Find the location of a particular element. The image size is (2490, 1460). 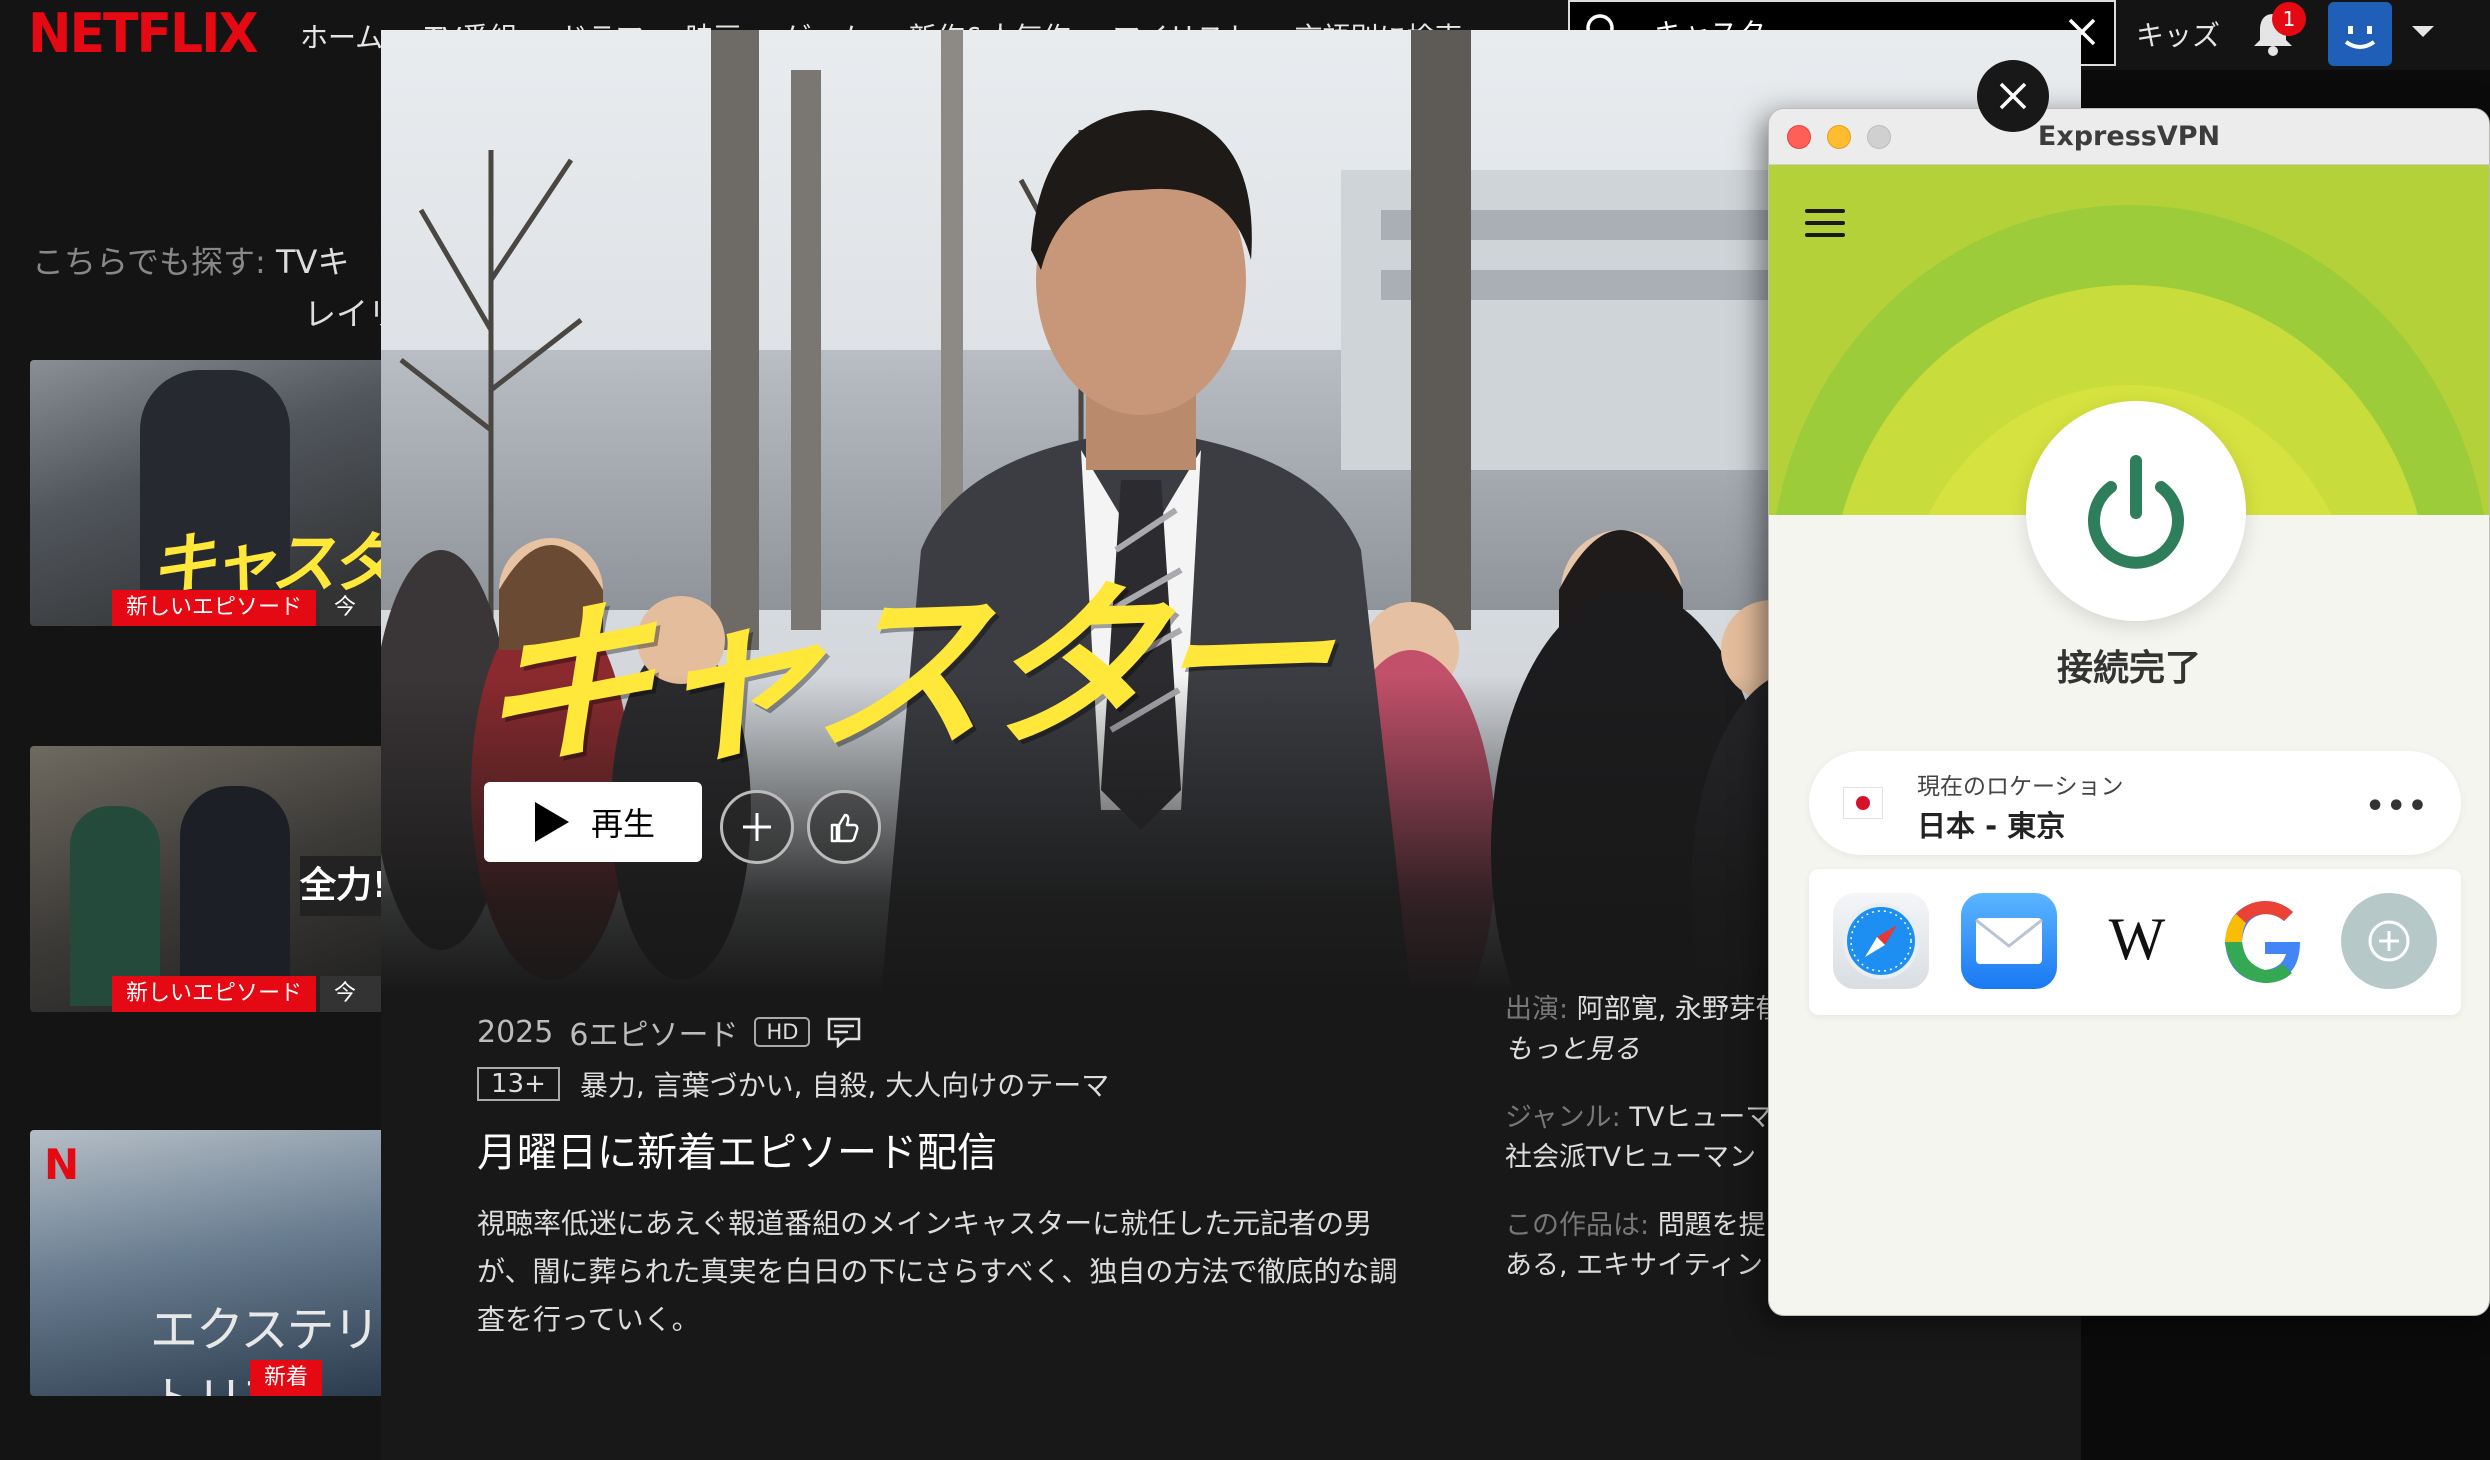

close-icon is located at coordinates (2013, 96).